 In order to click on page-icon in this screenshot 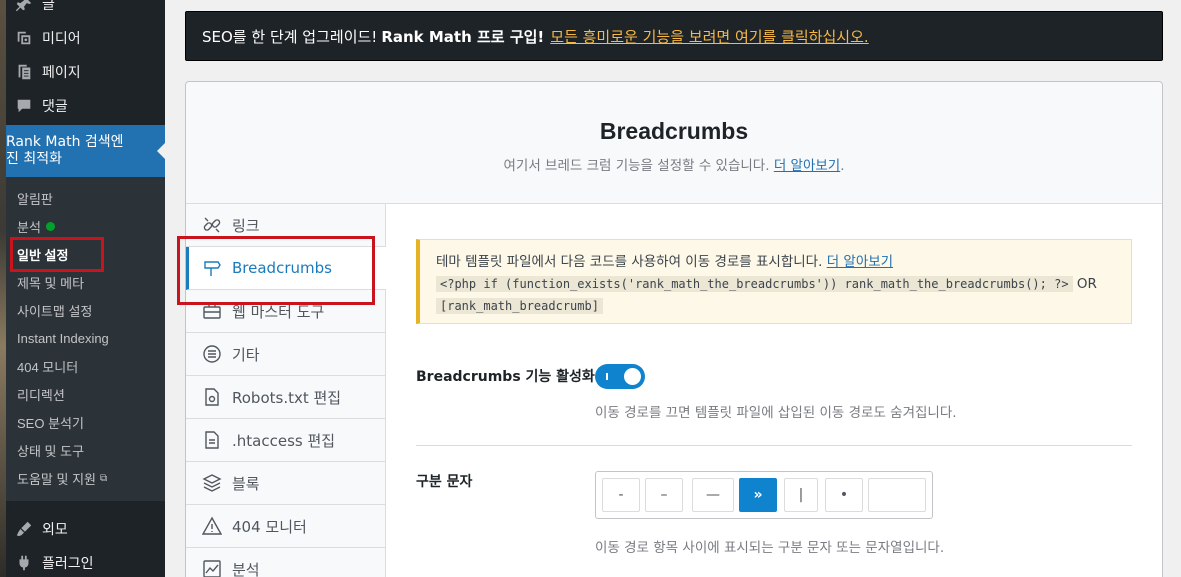, I will do `click(24, 72)`.